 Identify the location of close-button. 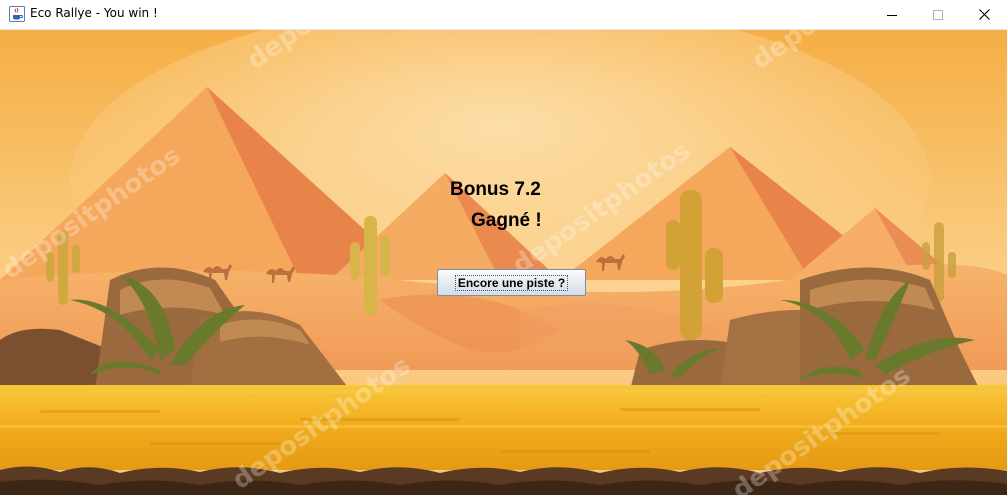
(984, 14).